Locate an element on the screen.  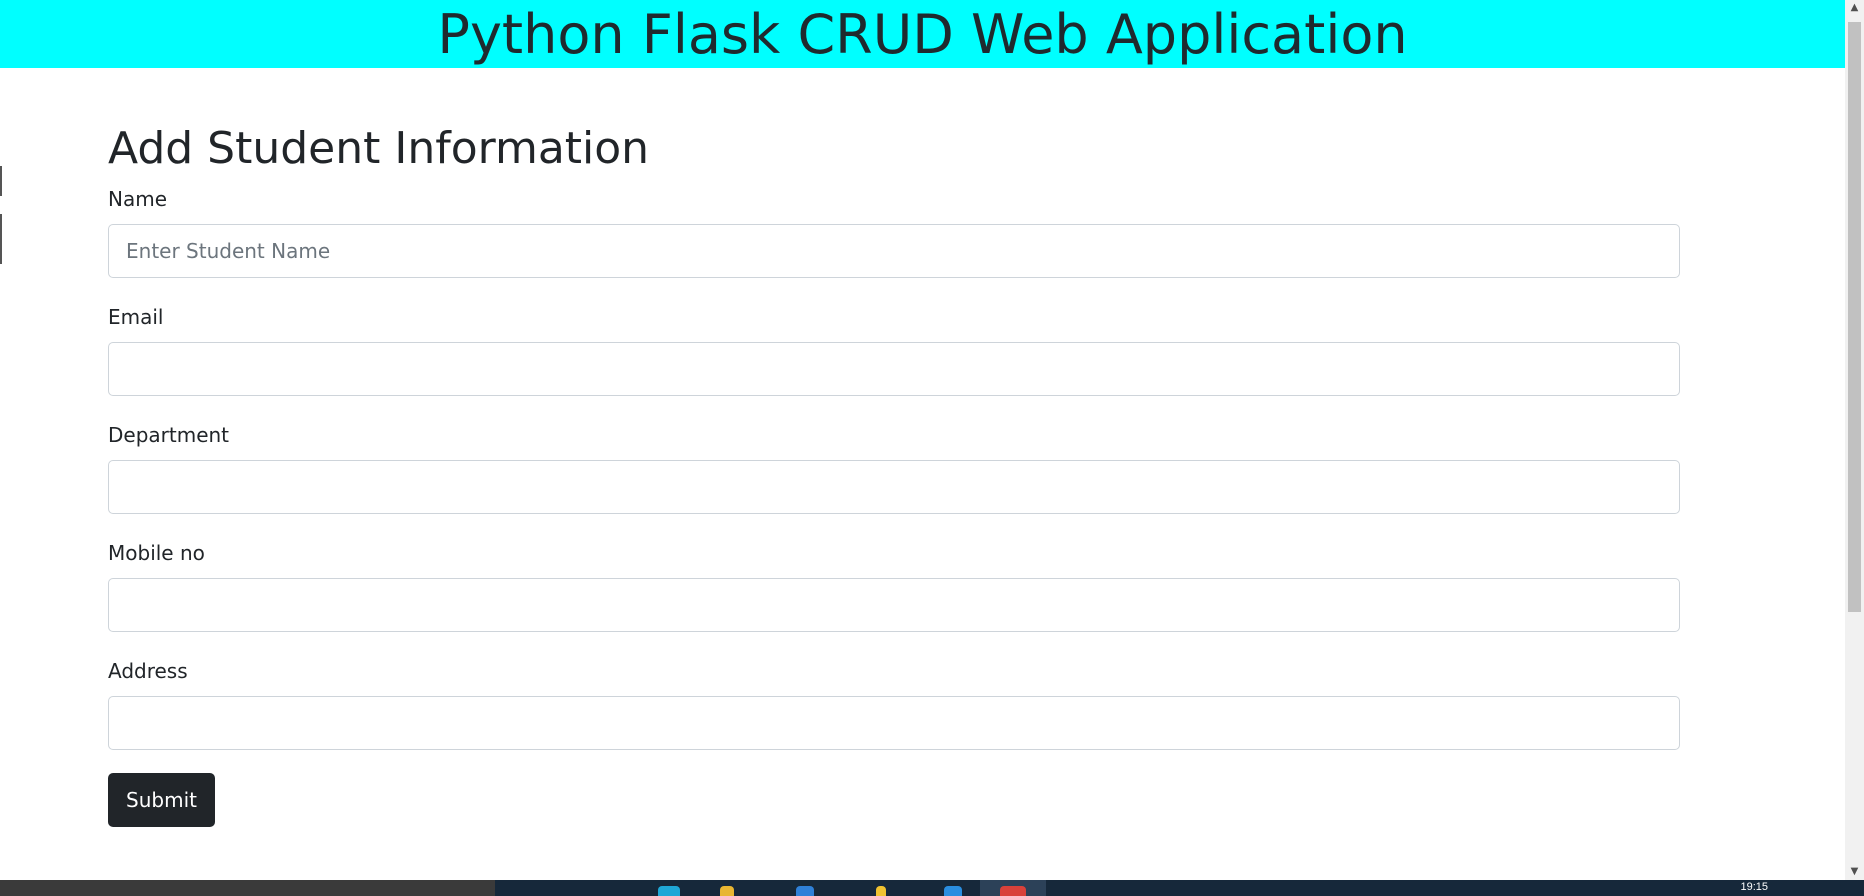
mobile-label: Mobile no is located at coordinates (156, 553).